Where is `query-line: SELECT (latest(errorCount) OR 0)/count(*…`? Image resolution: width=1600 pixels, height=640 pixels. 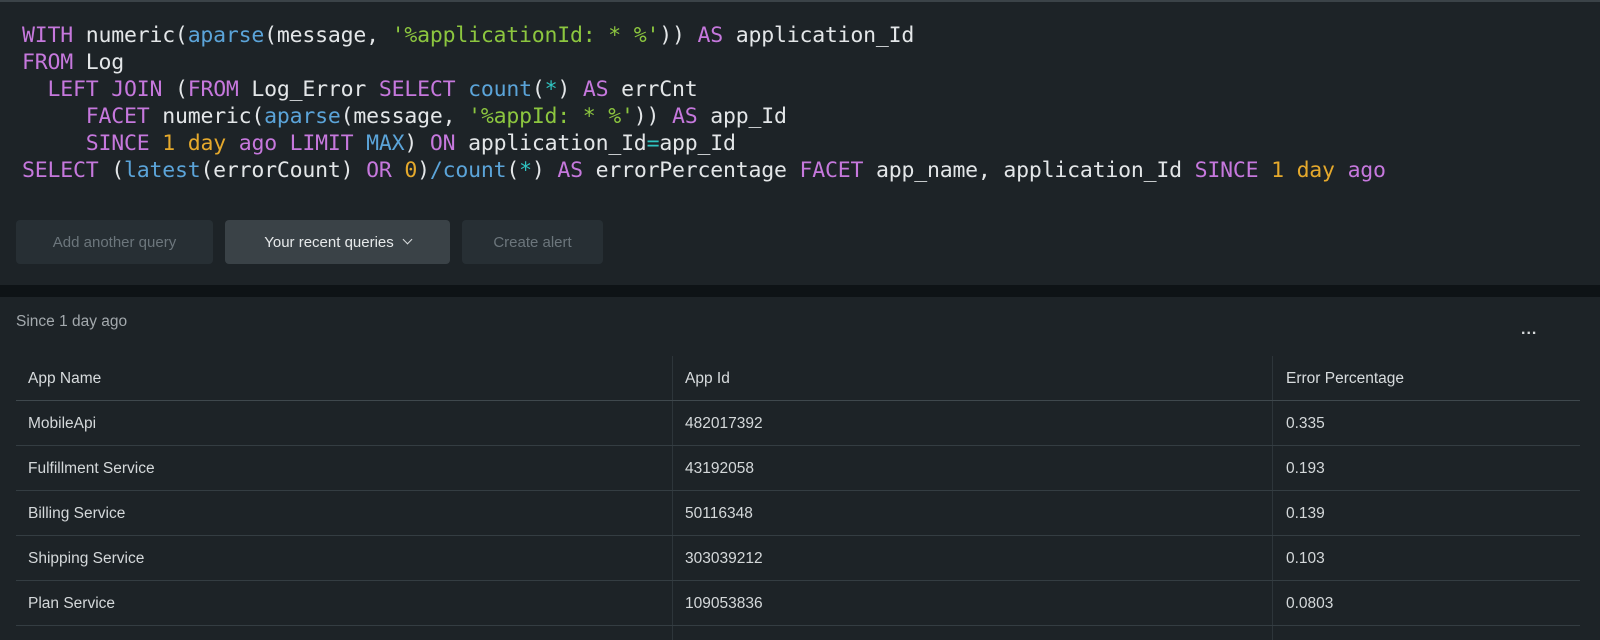
query-line: SELECT (latest(errorCount) OR 0)/count(*… is located at coordinates (704, 170).